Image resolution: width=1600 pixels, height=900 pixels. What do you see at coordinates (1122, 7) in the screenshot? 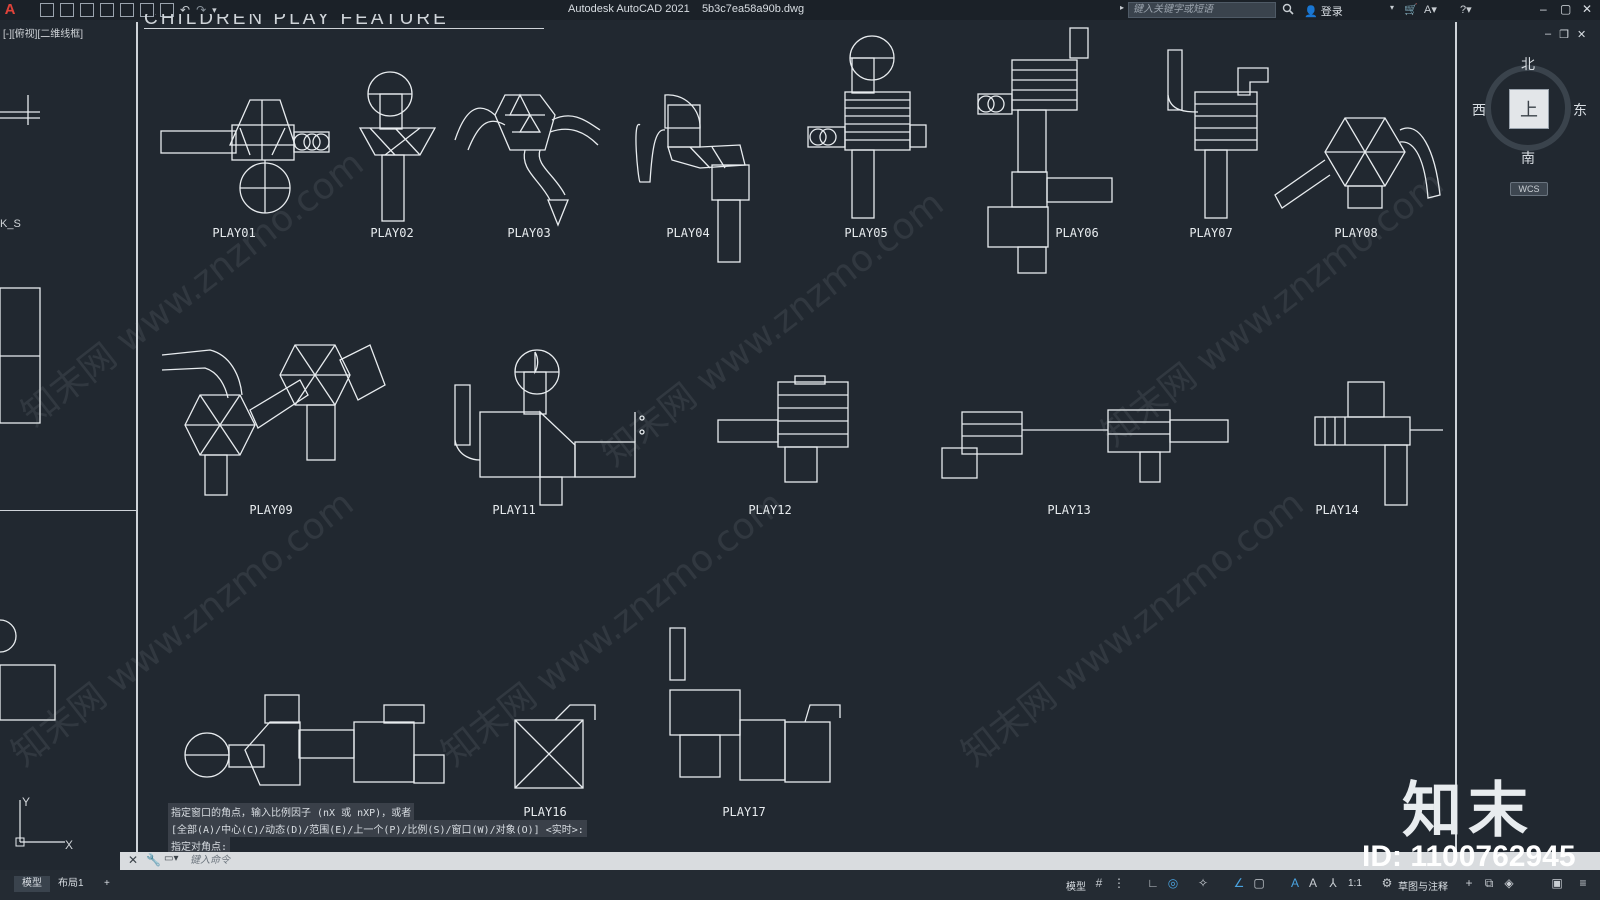
I see `search-expand-icon: ▸` at bounding box center [1122, 7].